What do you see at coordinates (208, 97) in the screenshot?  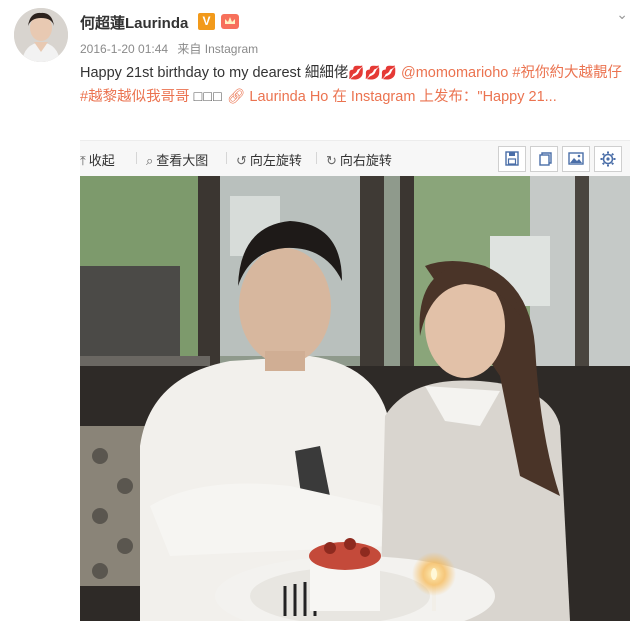 I see `placeholder-glyphs: □□□` at bounding box center [208, 97].